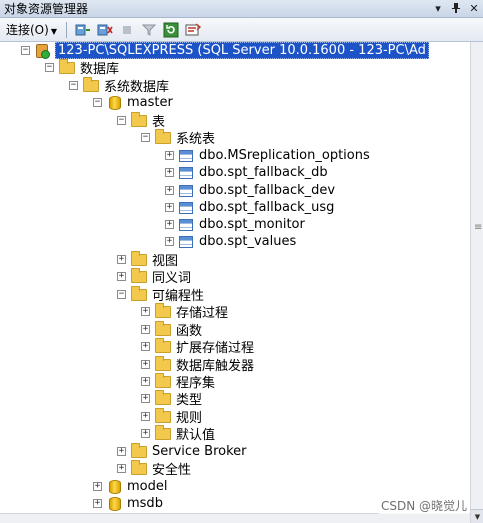  What do you see at coordinates (171, 329) in the screenshot?
I see `tree-node-functions: + 函数` at bounding box center [171, 329].